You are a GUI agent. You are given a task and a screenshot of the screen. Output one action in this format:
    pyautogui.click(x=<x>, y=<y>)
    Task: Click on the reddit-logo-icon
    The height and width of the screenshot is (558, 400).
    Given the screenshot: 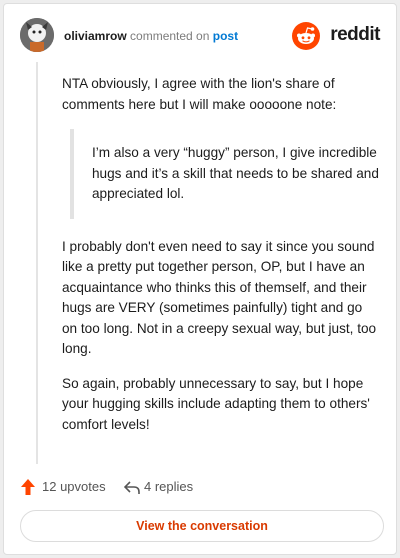 What is the action you would take?
    pyautogui.click(x=306, y=36)
    